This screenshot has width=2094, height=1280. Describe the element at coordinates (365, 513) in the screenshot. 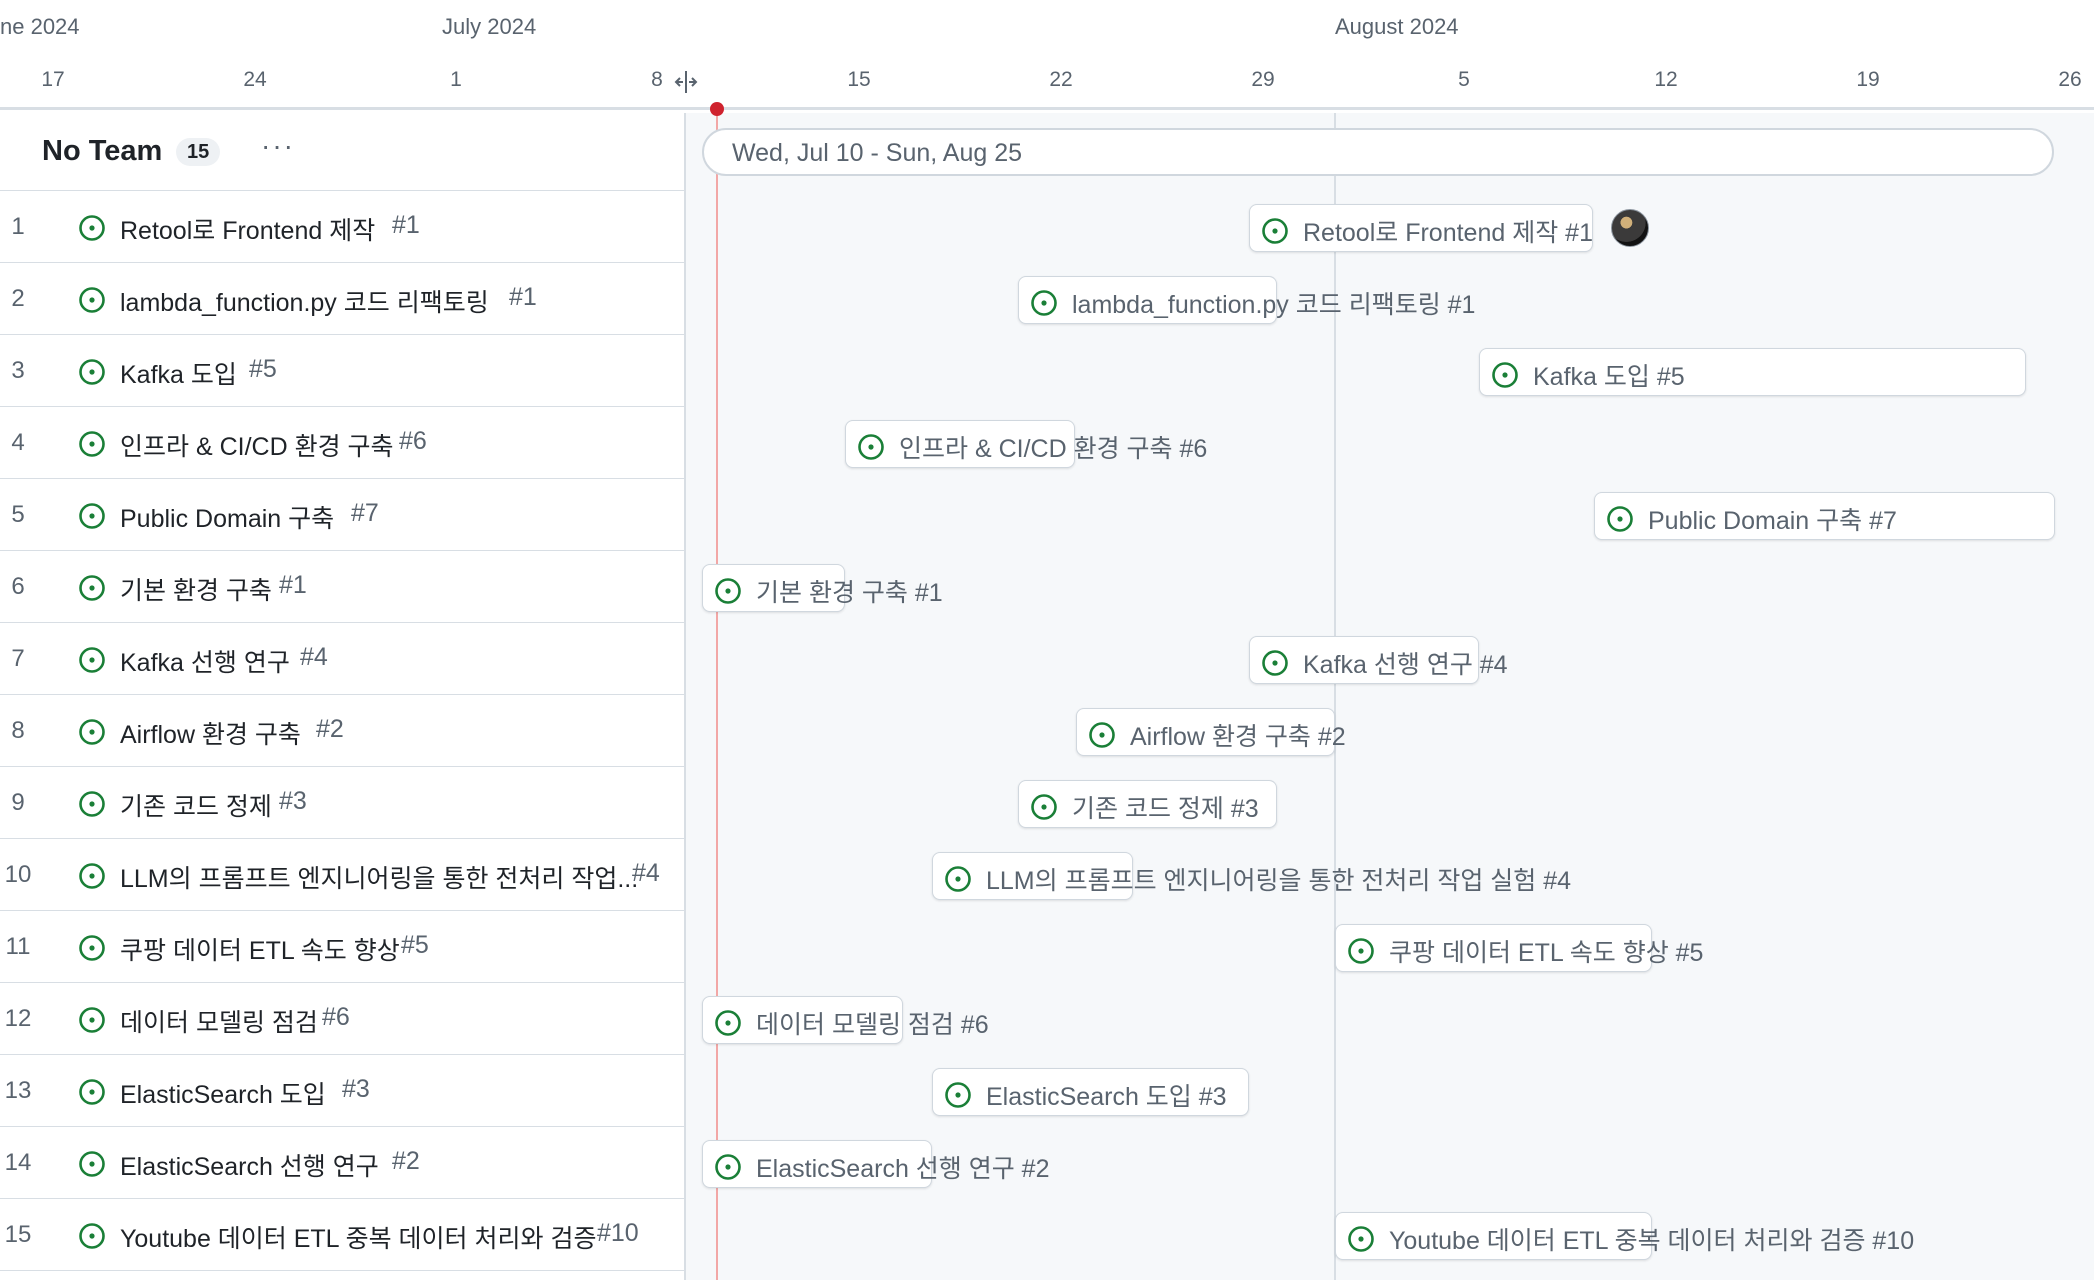

I see `issue-number: #7` at that location.